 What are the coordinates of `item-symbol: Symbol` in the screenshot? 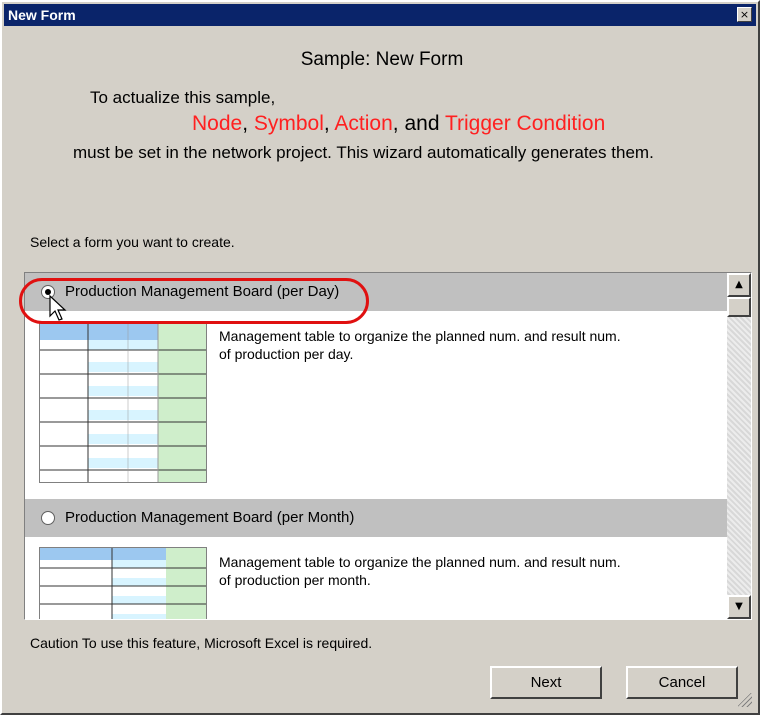 It's located at (288, 123).